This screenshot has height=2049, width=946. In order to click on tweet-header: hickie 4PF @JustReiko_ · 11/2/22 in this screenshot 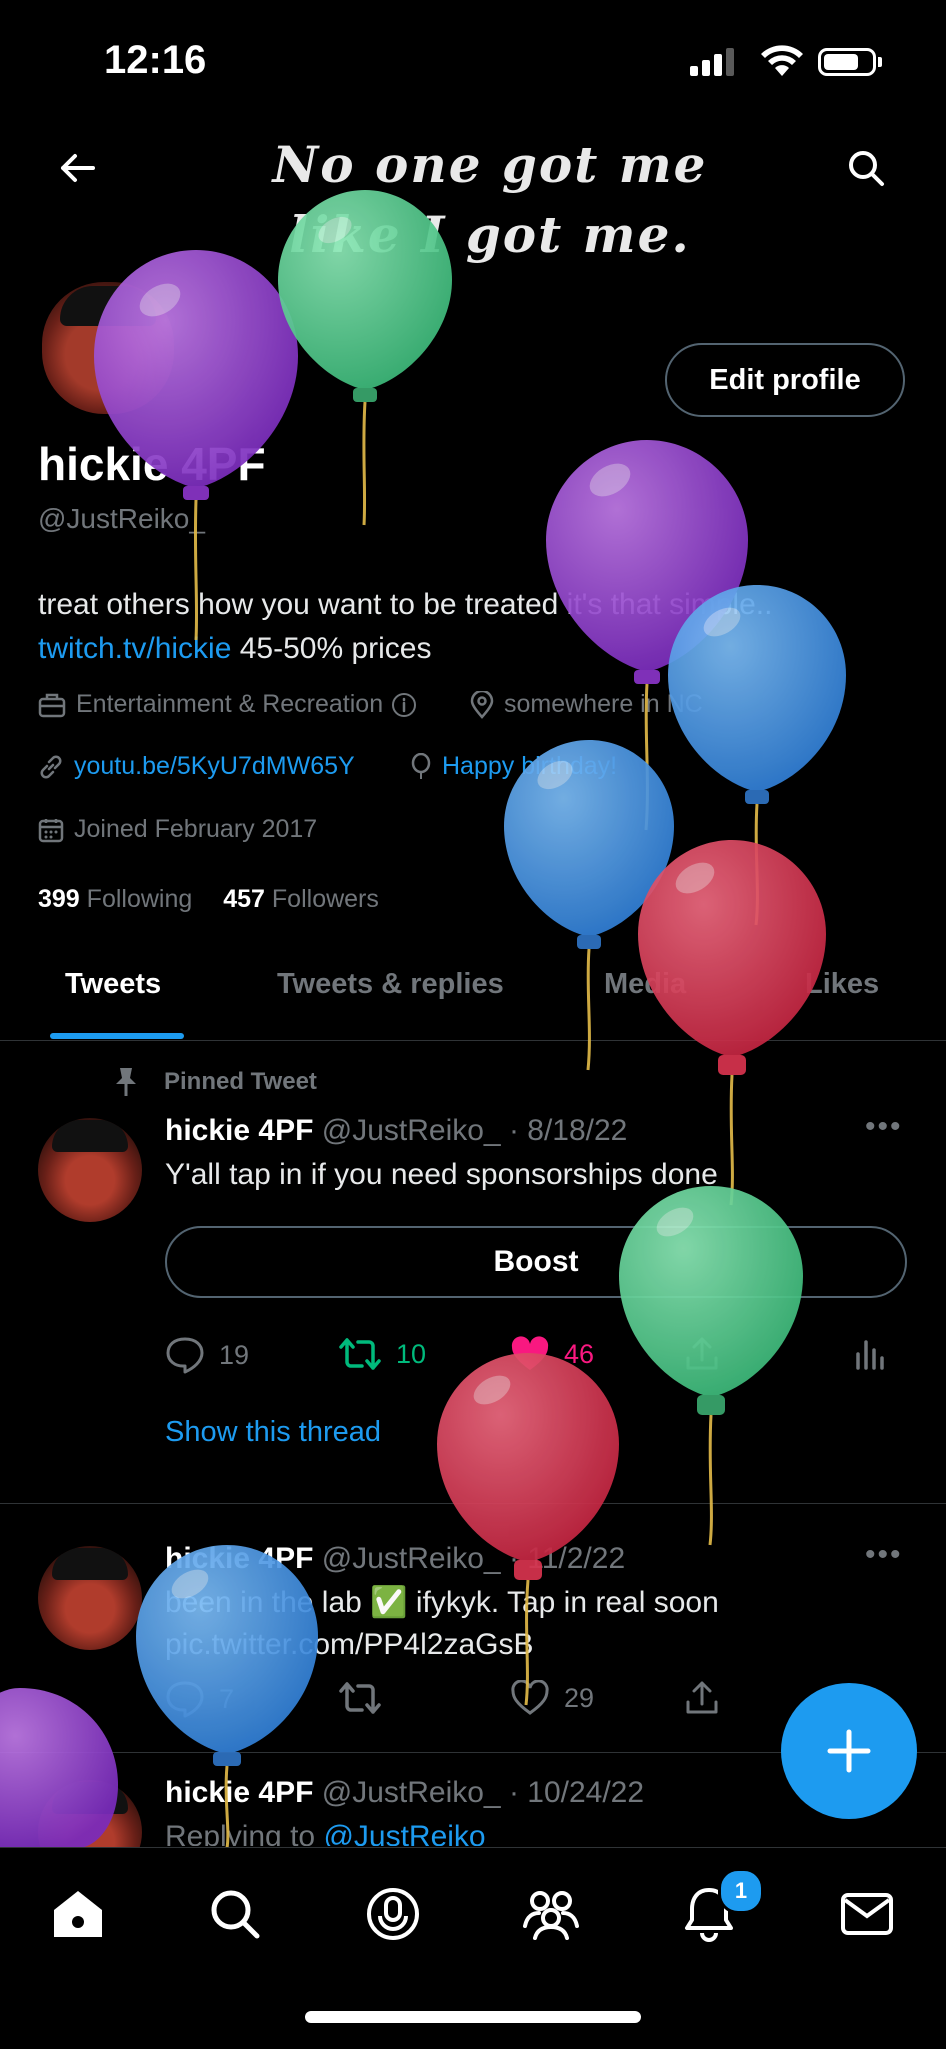, I will do `click(395, 1559)`.